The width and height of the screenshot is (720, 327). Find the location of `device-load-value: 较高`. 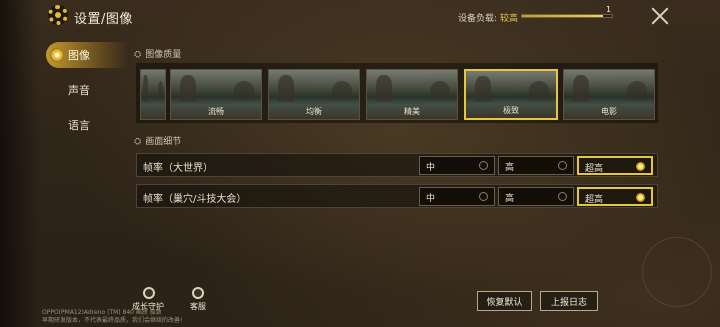

device-load-value: 较高 is located at coordinates (509, 19).